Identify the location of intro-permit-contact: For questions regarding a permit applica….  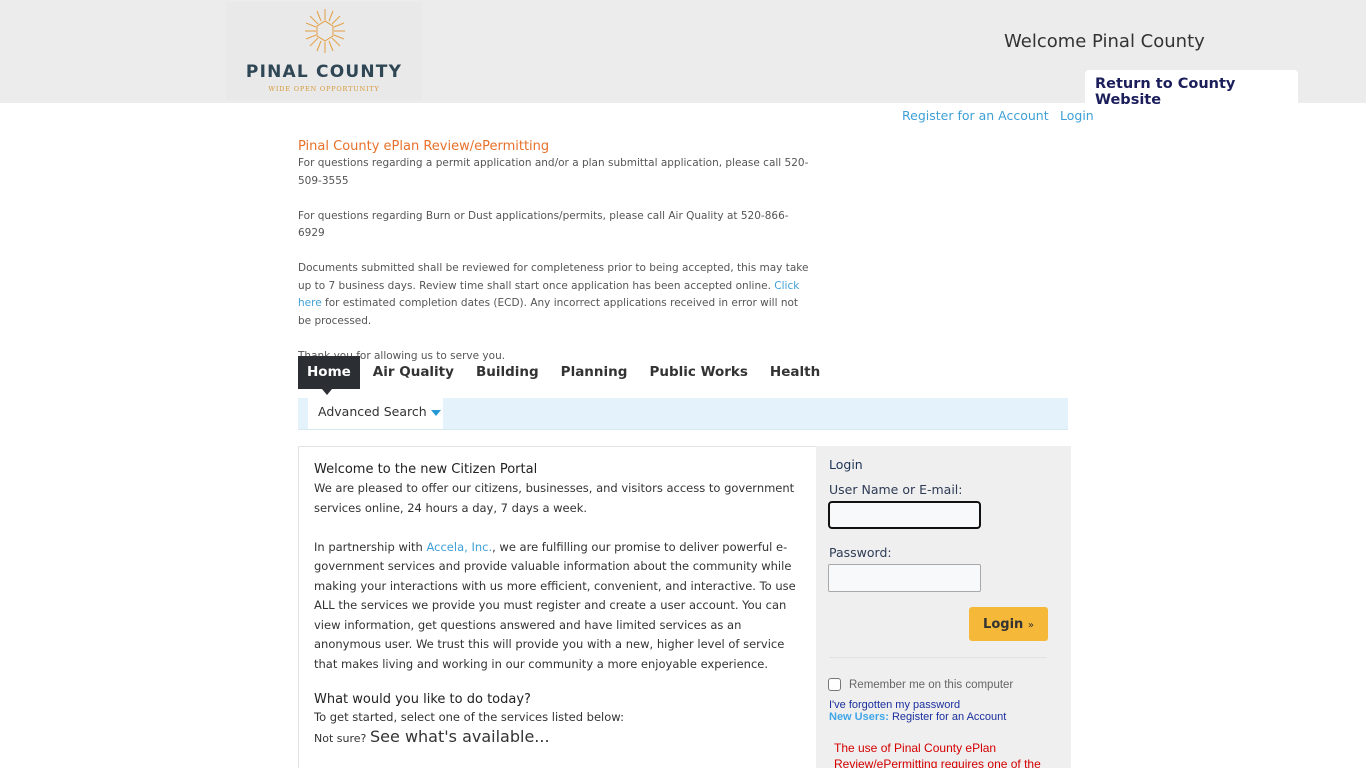
(553, 172).